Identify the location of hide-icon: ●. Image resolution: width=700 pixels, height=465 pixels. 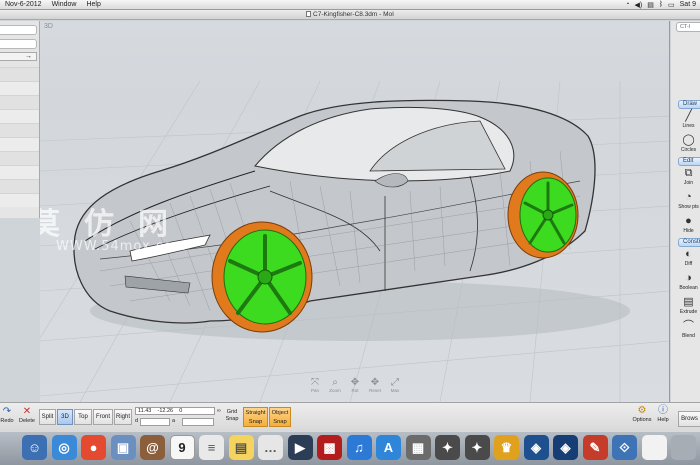
(688, 221).